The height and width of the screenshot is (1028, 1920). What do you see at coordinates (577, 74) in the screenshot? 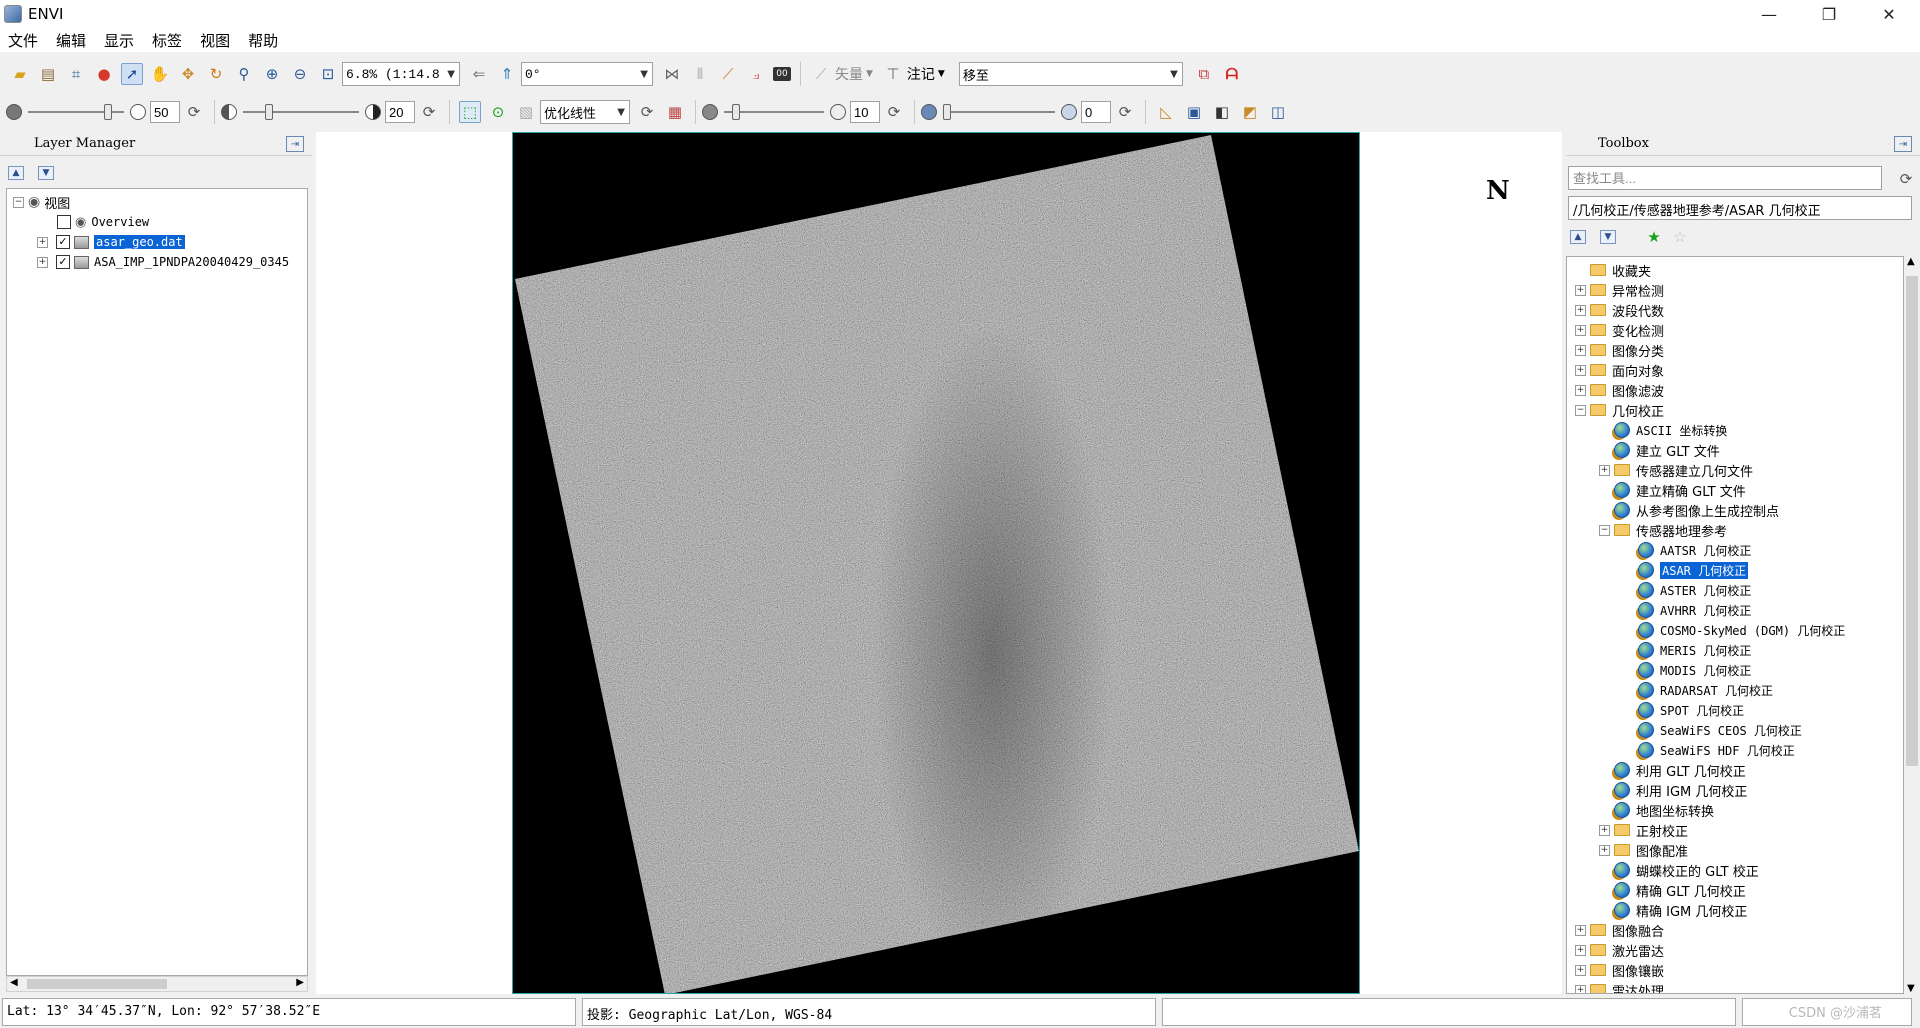
I see `rotation-input` at bounding box center [577, 74].